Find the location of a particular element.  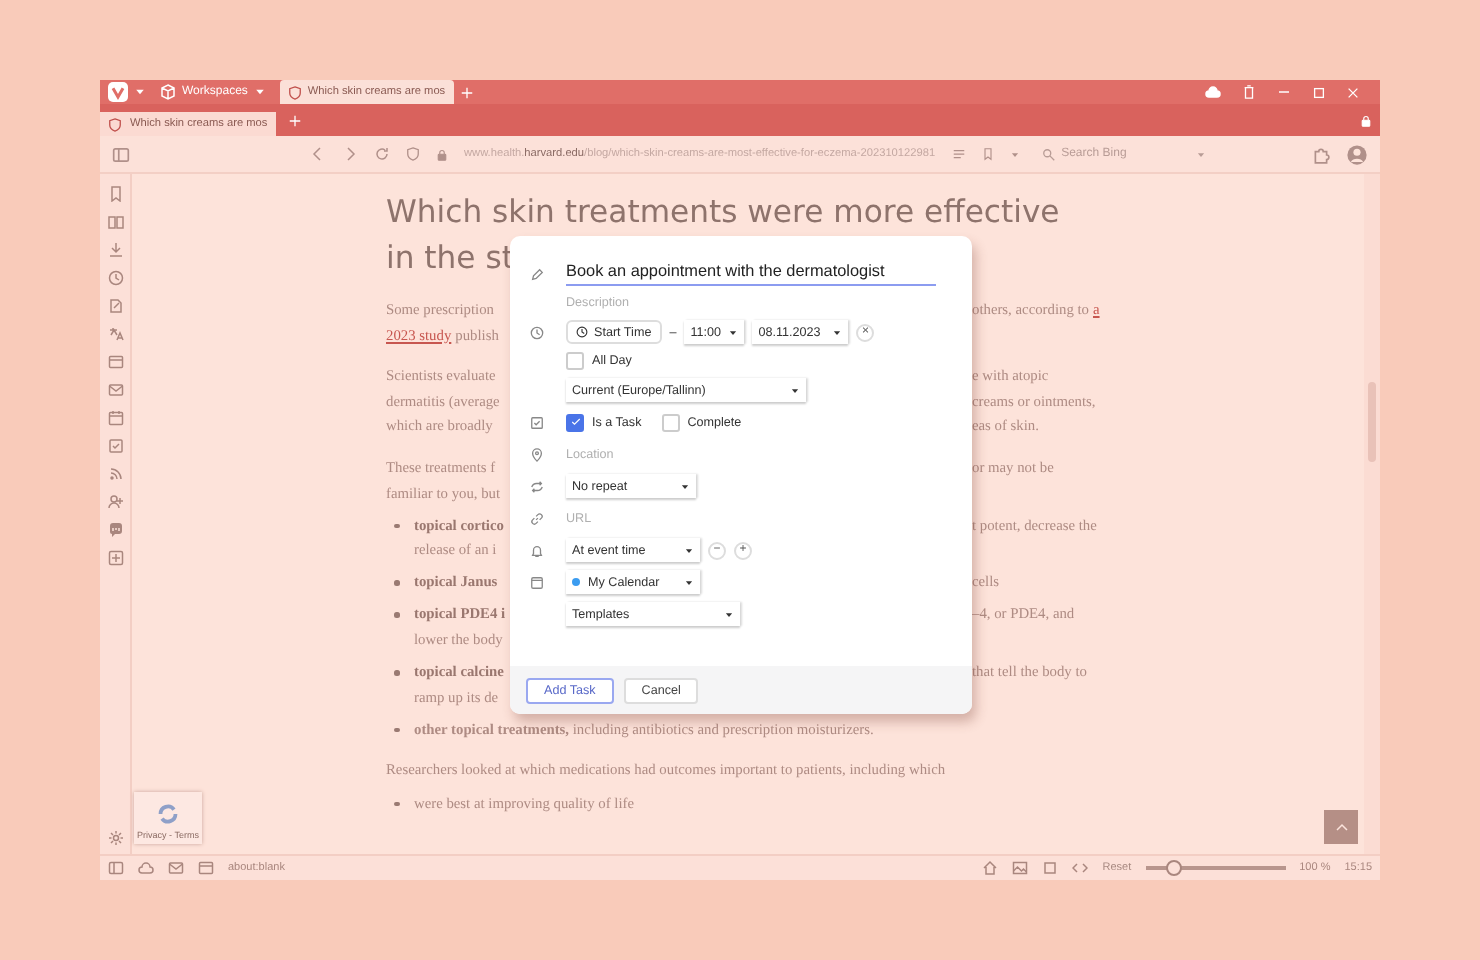

article-heading: Which skin treatments were more effective is located at coordinates (723, 213).